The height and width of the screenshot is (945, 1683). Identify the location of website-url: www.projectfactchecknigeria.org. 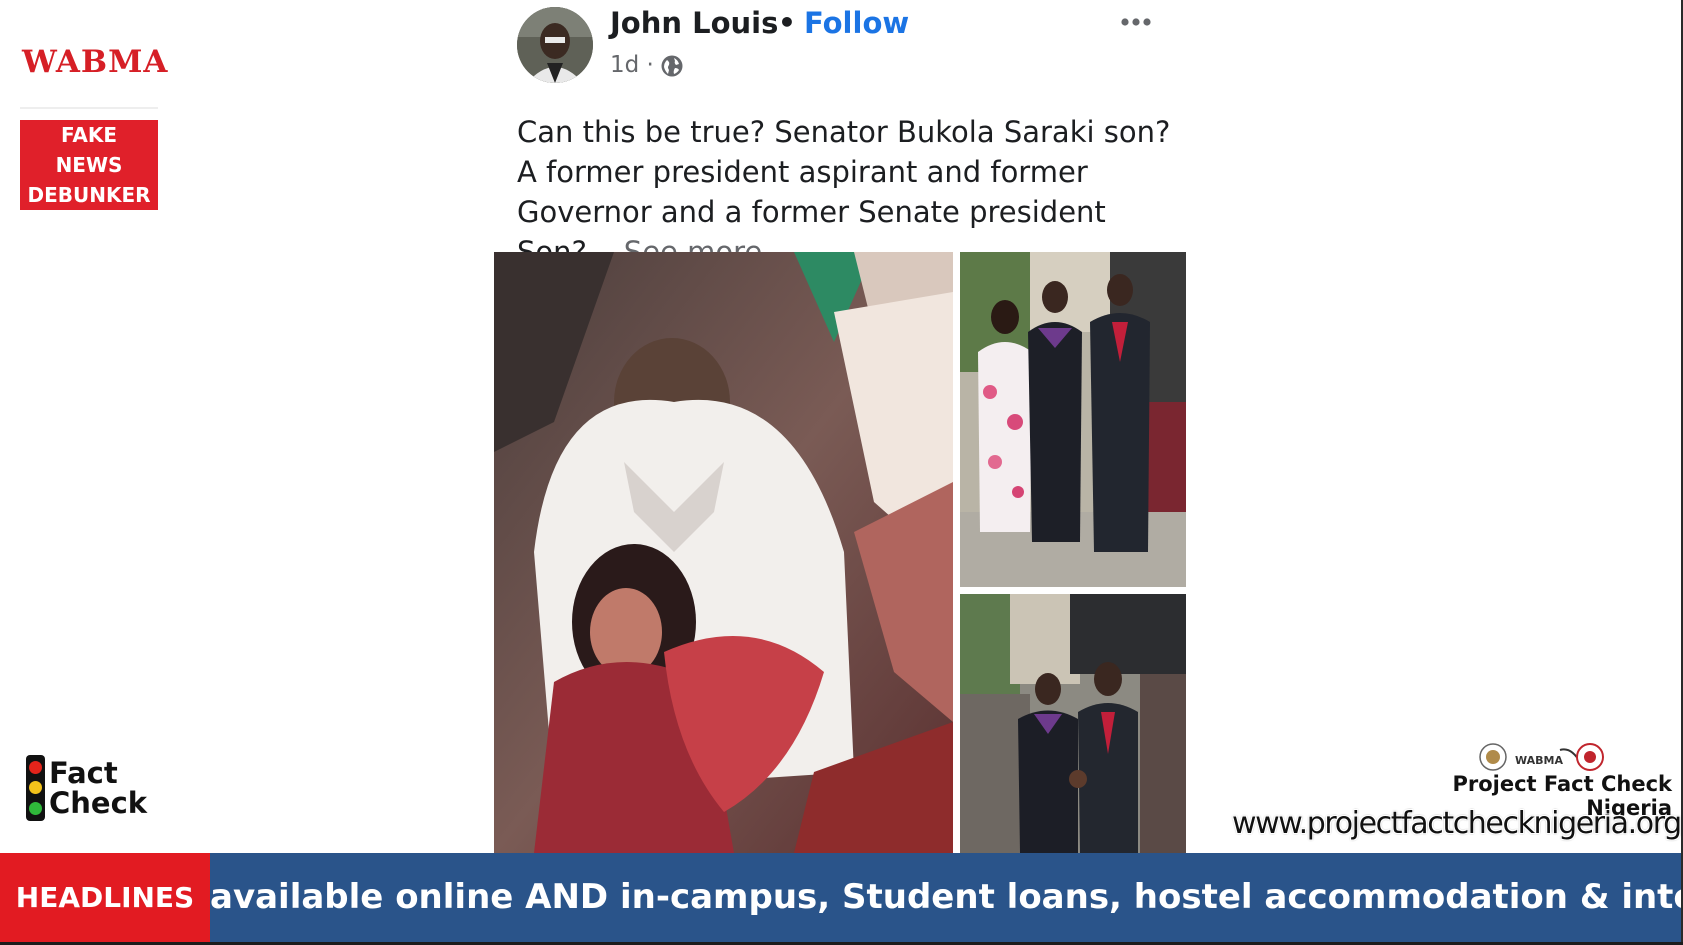
(1457, 823).